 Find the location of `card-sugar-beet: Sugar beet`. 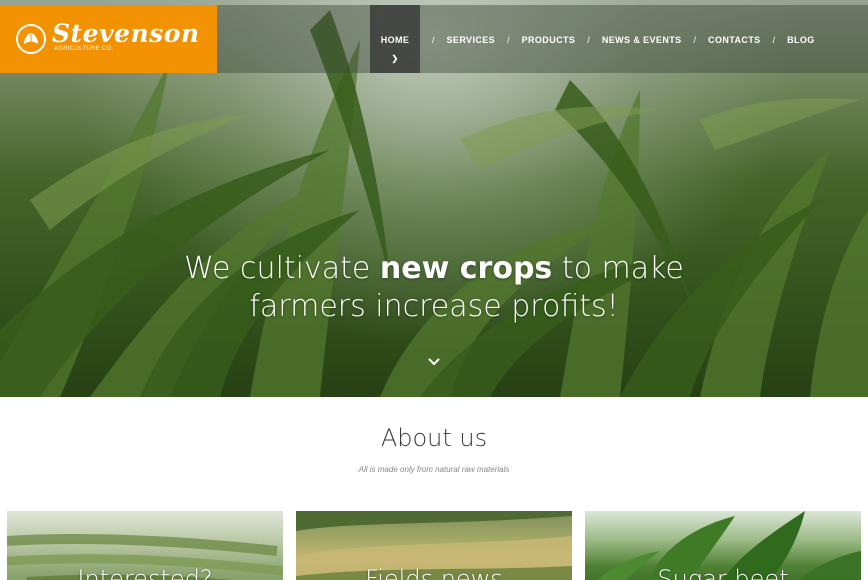

card-sugar-beet: Sugar beet is located at coordinates (723, 545).